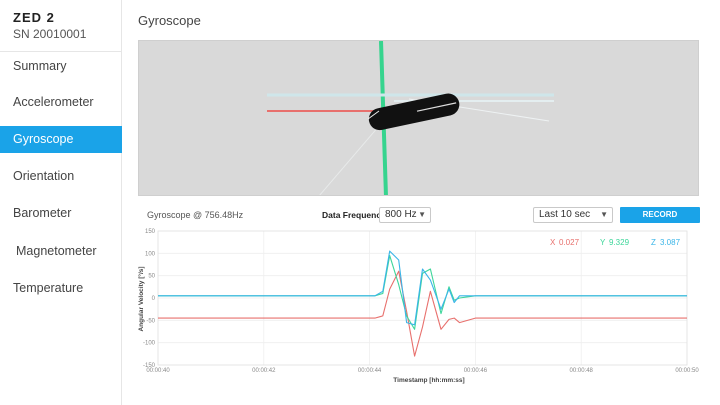 This screenshot has width=720, height=405. Describe the element at coordinates (653, 242) in the screenshot. I see `readout-z-name: Z` at that location.